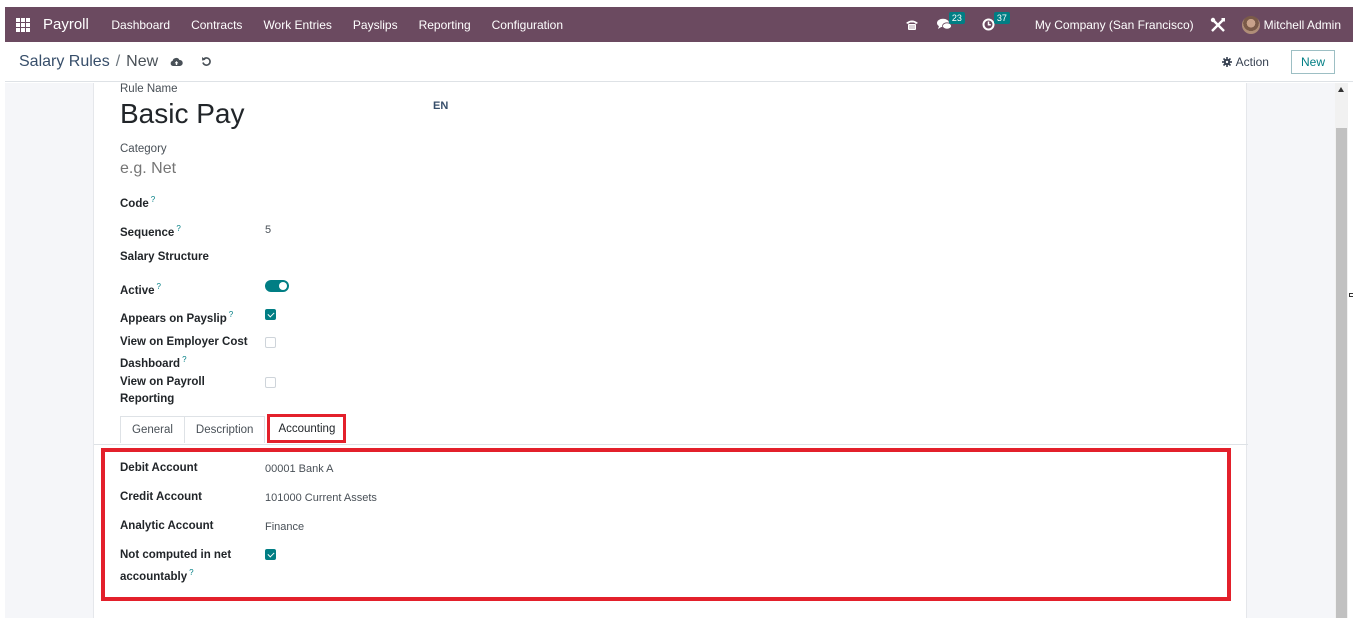 This screenshot has height=618, width=1353. I want to click on code-label: Code?, so click(137, 202).